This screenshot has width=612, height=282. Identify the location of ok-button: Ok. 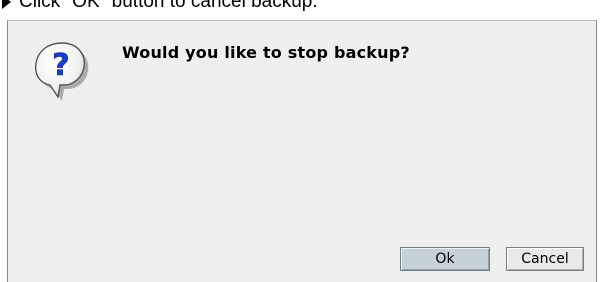
(445, 259).